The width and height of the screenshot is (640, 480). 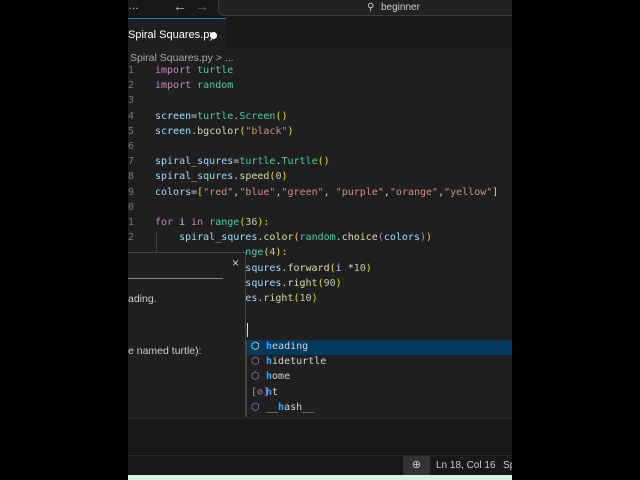 I want to click on code-text: import turtle, so click(x=194, y=70).